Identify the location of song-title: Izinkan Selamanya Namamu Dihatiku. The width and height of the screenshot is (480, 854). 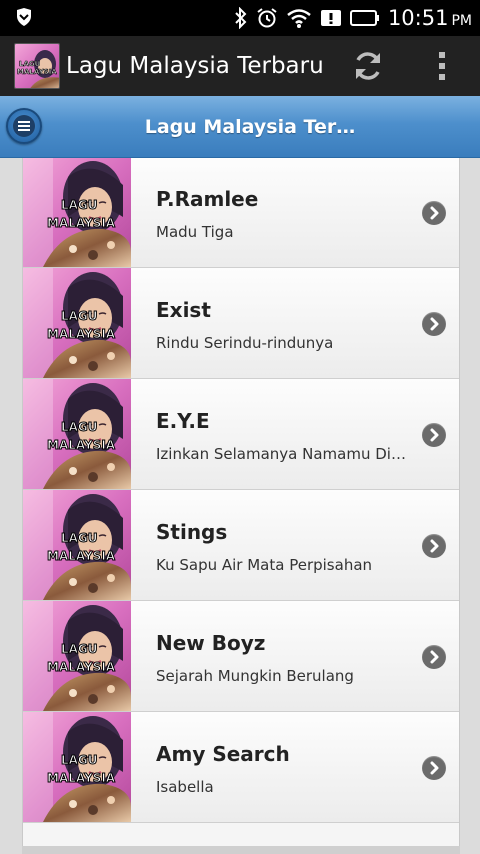
(281, 454).